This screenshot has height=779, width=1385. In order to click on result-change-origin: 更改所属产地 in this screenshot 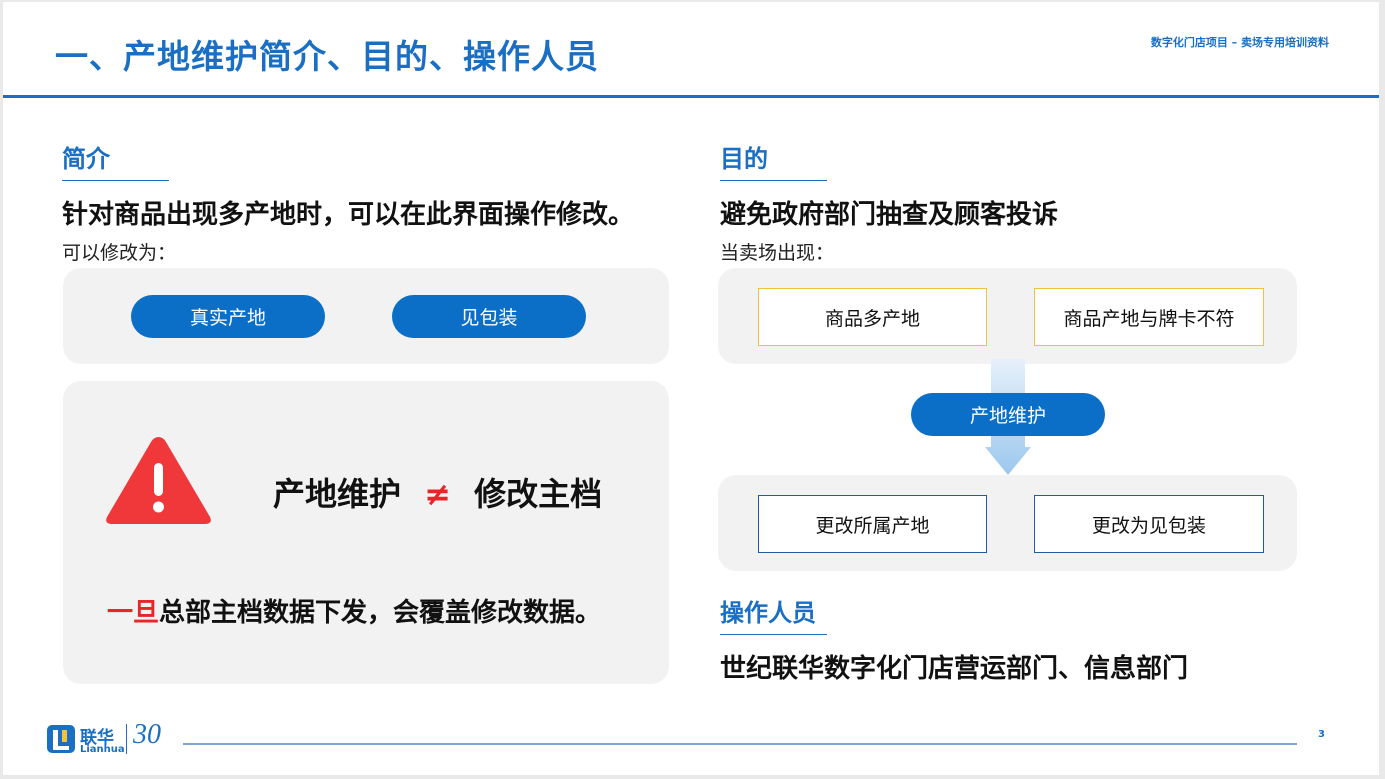, I will do `click(872, 524)`.